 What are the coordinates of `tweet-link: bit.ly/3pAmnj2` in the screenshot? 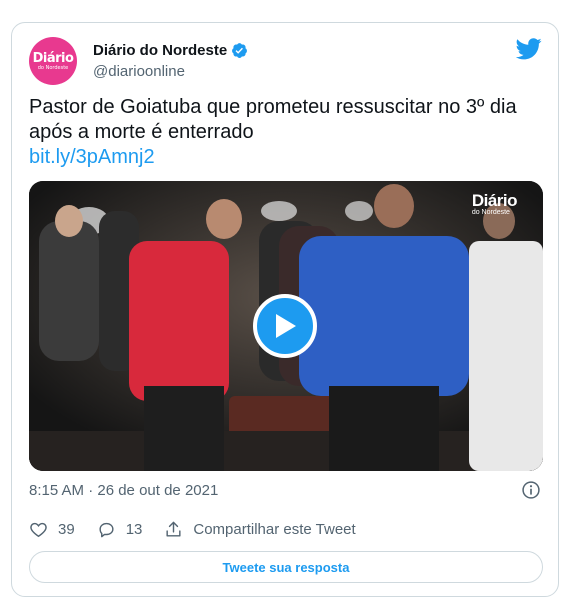 It's located at (284, 157).